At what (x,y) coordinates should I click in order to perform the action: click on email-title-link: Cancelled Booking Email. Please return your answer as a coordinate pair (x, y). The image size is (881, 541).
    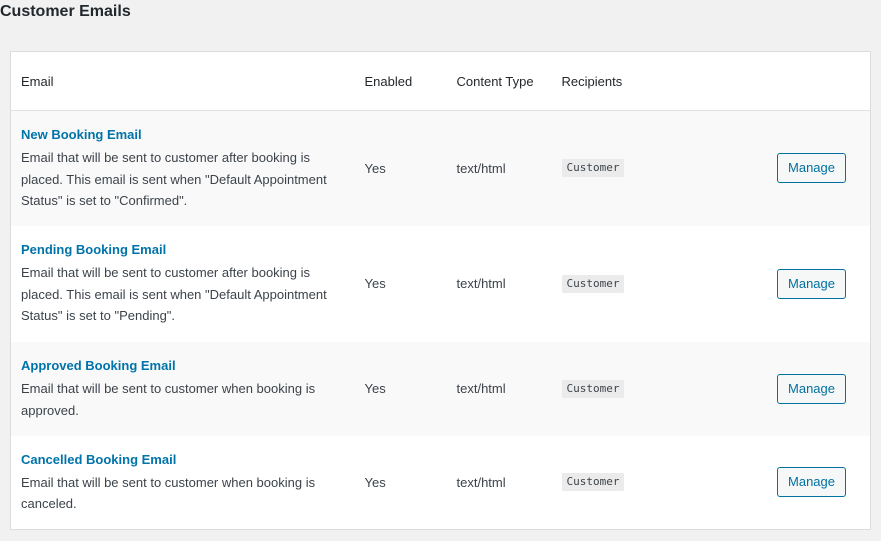
    Looking at the image, I should click on (183, 460).